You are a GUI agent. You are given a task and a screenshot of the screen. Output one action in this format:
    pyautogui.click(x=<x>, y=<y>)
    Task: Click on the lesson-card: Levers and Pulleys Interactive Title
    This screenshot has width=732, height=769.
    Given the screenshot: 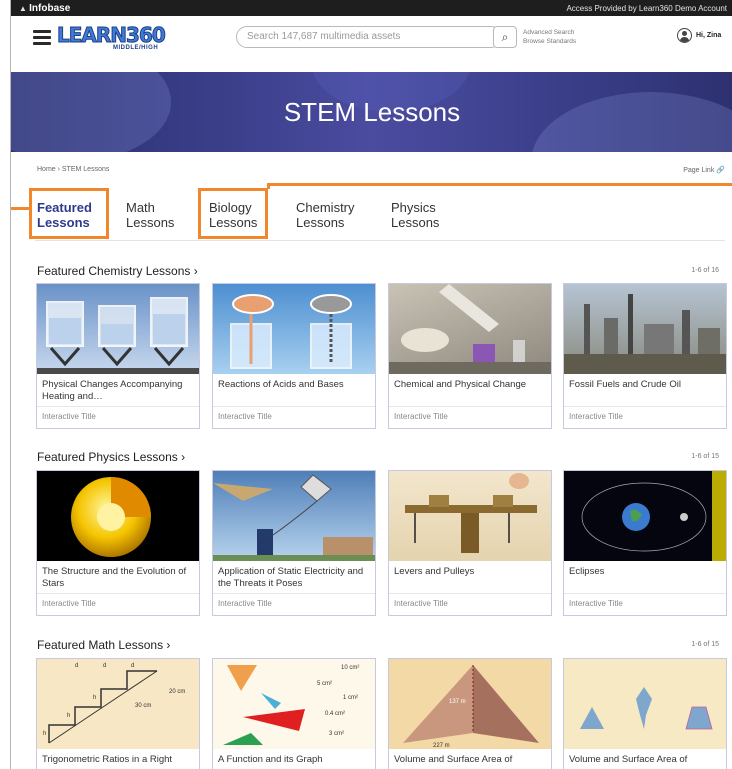 What is the action you would take?
    pyautogui.click(x=470, y=543)
    